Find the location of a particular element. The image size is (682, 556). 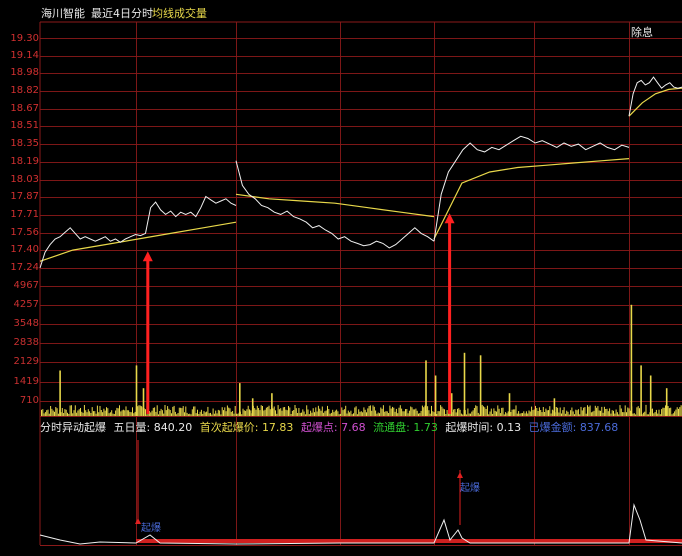

avg-line is located at coordinates (655, 102).